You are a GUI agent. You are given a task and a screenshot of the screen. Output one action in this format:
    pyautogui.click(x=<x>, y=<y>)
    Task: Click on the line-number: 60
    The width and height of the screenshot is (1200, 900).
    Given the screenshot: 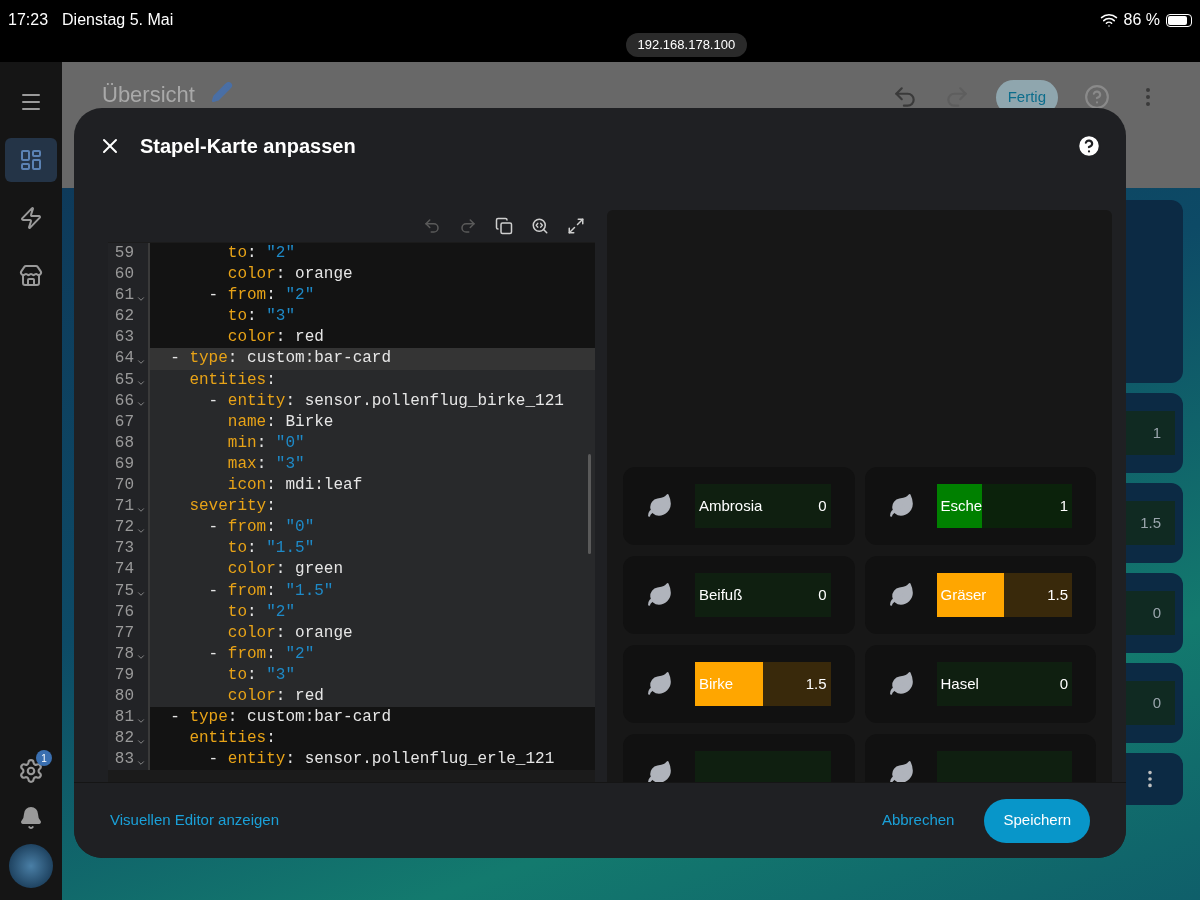 What is the action you would take?
    pyautogui.click(x=124, y=275)
    